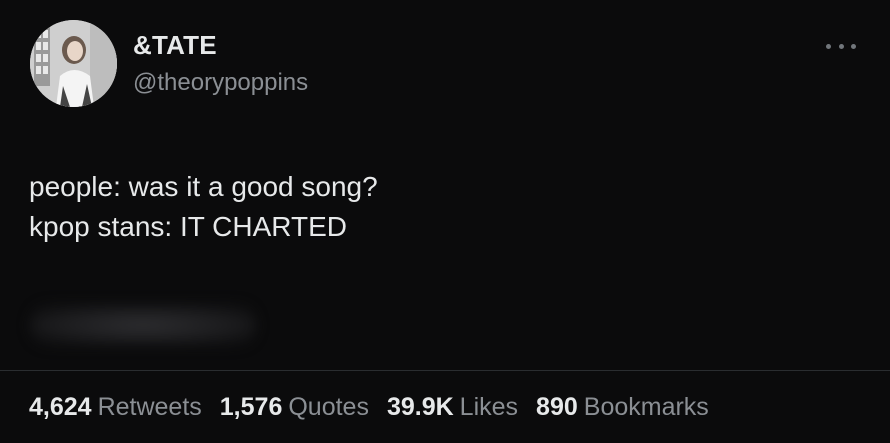 The height and width of the screenshot is (443, 890). What do you see at coordinates (328, 407) in the screenshot?
I see `stat-label: Quotes` at bounding box center [328, 407].